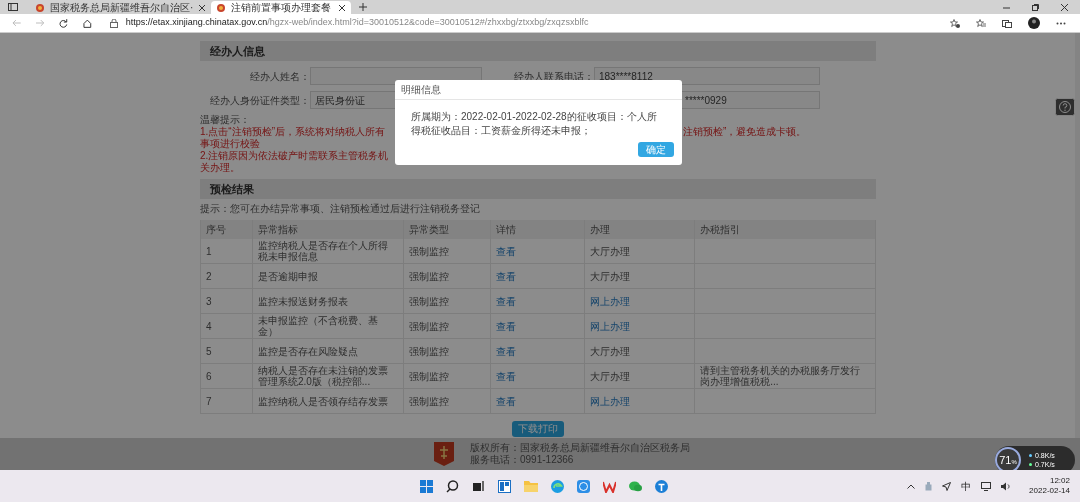  What do you see at coordinates (322, 401) in the screenshot?
I see `table-cell: 监控纳税人是否领存结存发票` at bounding box center [322, 401].